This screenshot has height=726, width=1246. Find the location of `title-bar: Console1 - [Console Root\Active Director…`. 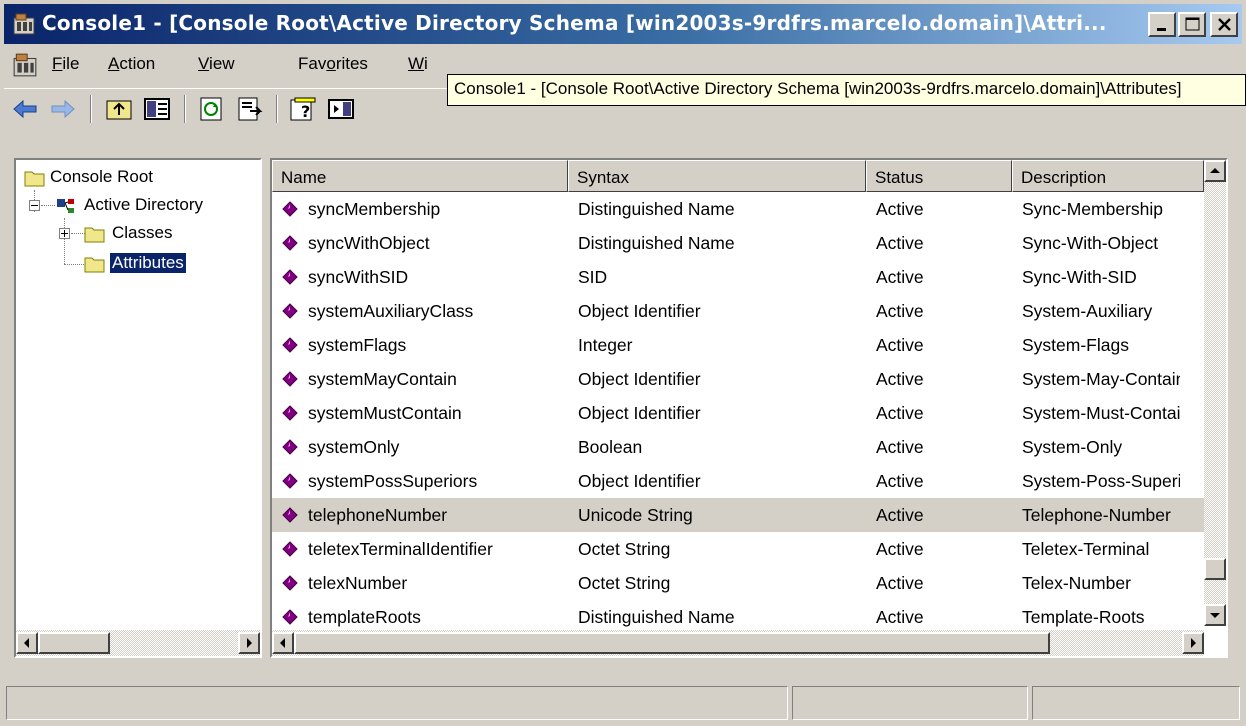

title-bar: Console1 - [Console Root\Active Director… is located at coordinates (623, 24).